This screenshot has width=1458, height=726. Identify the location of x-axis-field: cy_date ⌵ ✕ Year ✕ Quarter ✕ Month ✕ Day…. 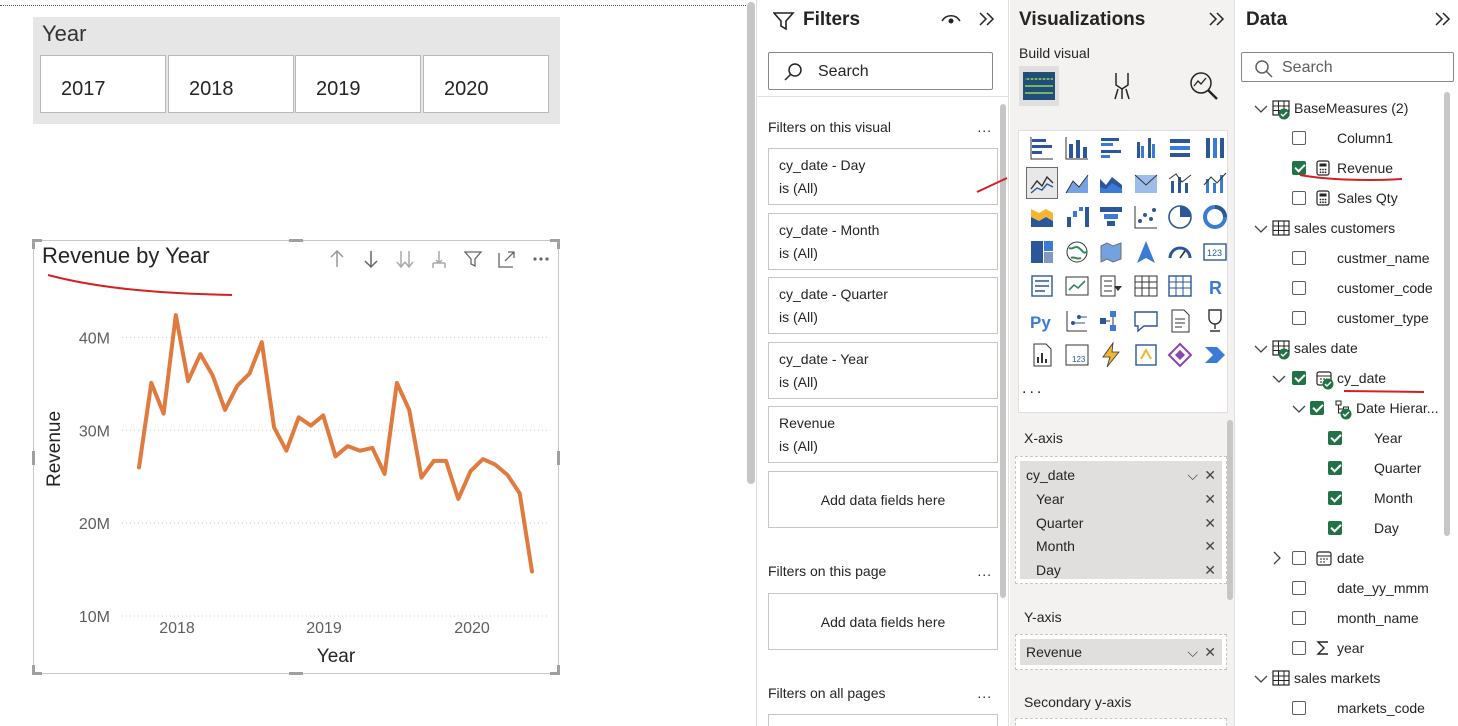
(1121, 520).